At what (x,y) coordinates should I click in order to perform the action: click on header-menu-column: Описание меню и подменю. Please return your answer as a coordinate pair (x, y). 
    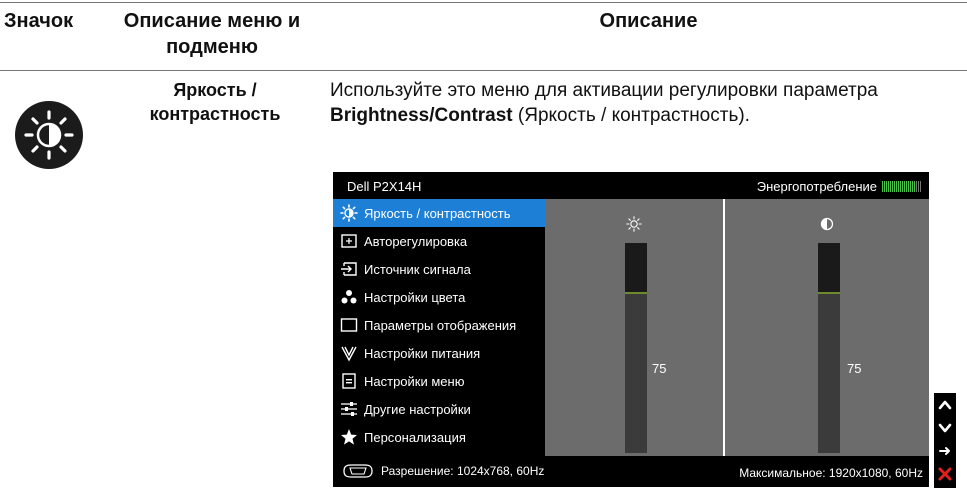
    Looking at the image, I should click on (212, 34).